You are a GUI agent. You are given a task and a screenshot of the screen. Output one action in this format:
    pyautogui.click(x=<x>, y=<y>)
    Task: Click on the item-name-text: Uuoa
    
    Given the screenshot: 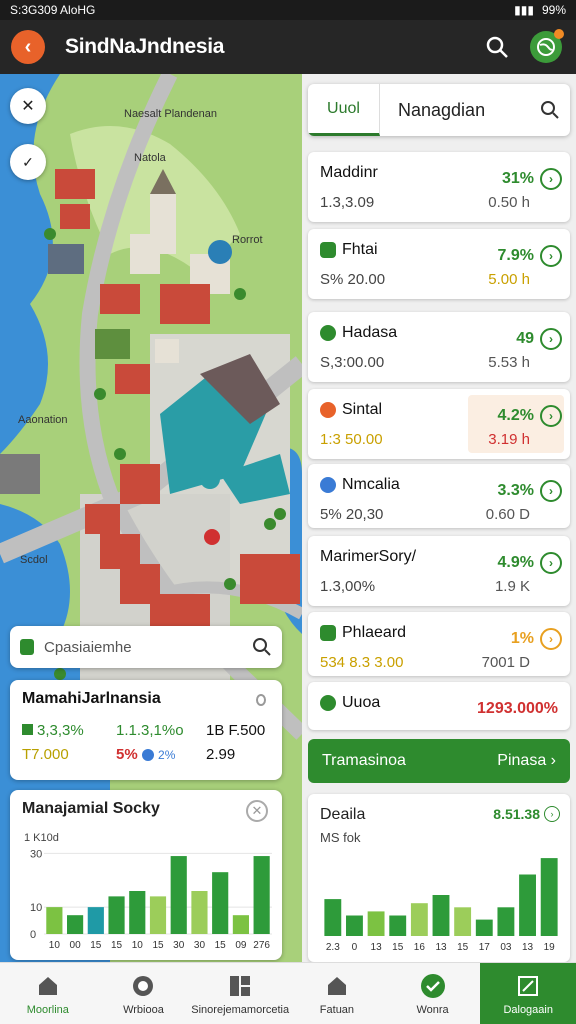 What is the action you would take?
    pyautogui.click(x=361, y=702)
    